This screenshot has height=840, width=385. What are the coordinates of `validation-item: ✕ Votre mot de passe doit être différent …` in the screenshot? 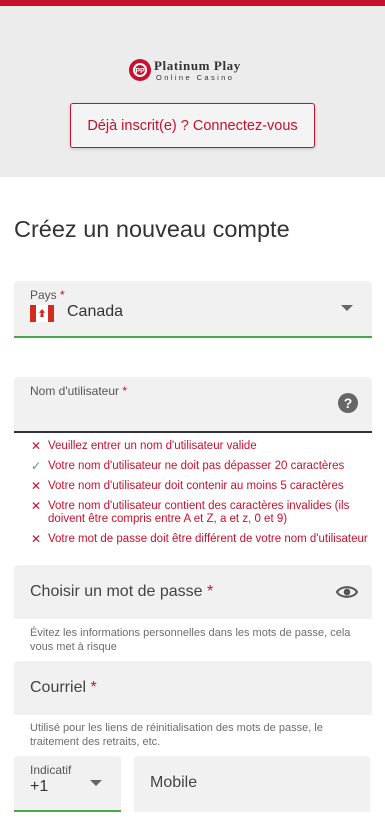 It's located at (199, 539).